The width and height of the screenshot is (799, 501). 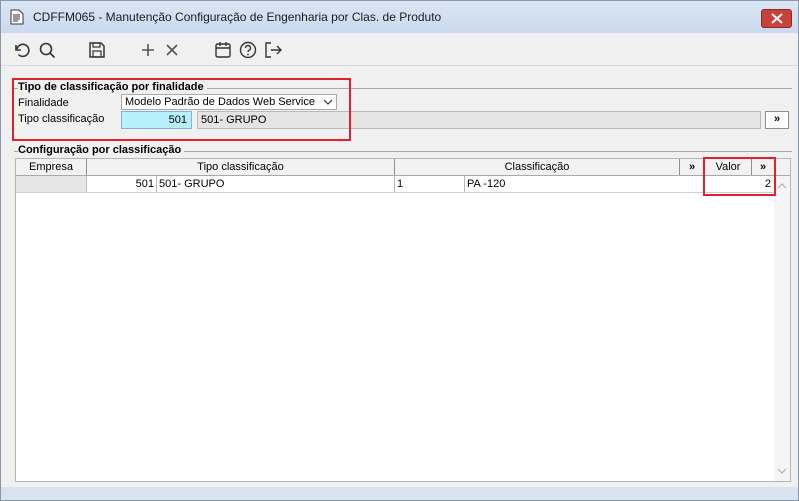 What do you see at coordinates (430, 184) in the screenshot?
I see `cell-classificacao-code: 1` at bounding box center [430, 184].